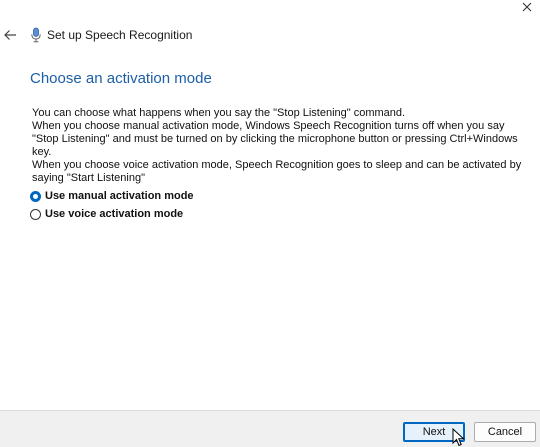 The height and width of the screenshot is (447, 540). I want to click on back-button, so click(10, 35).